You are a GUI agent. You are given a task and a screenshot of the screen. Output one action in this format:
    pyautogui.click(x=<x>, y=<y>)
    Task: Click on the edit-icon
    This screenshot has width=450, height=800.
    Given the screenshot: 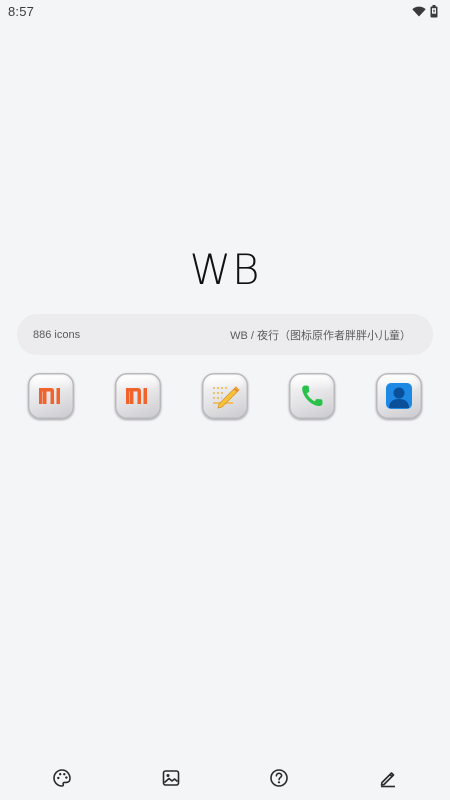 What is the action you would take?
    pyautogui.click(x=388, y=780)
    